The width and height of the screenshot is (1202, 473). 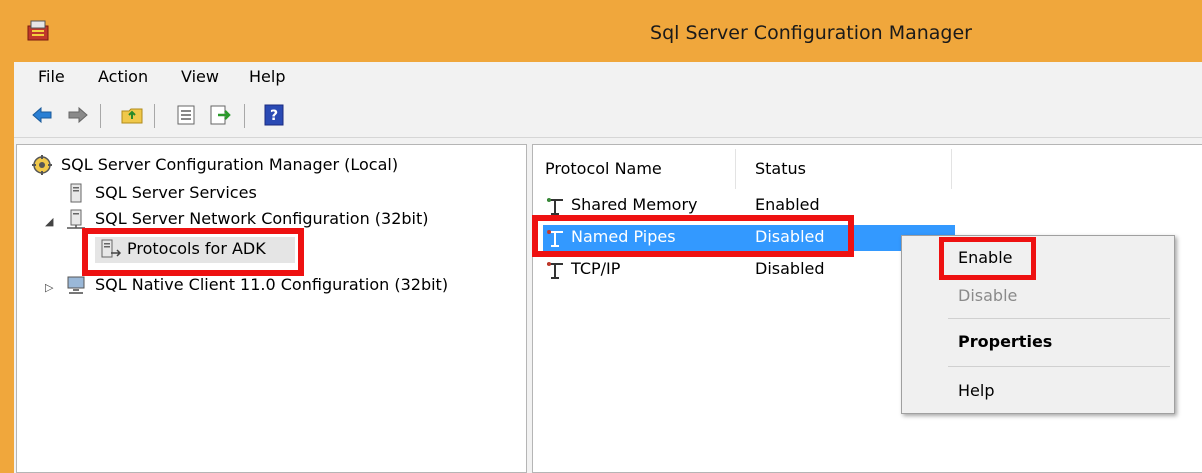 I want to click on help-icon: ?, so click(x=274, y=115).